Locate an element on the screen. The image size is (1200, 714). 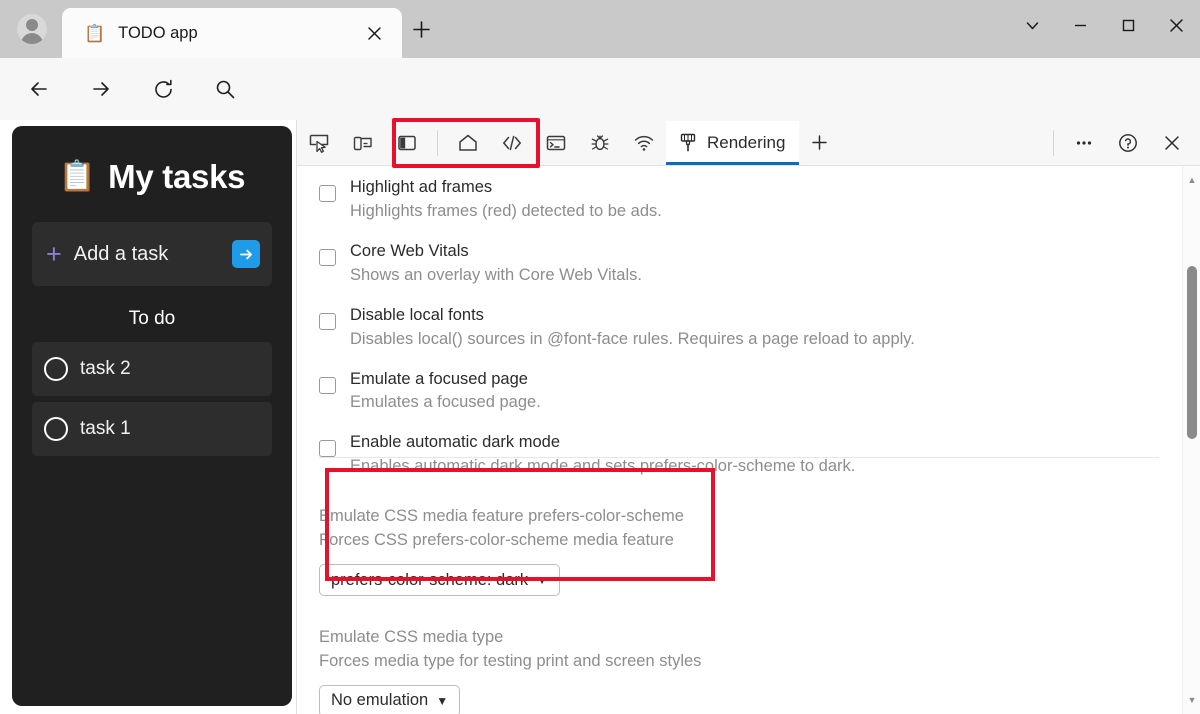
todo-section-label: To do is located at coordinates (152, 318).